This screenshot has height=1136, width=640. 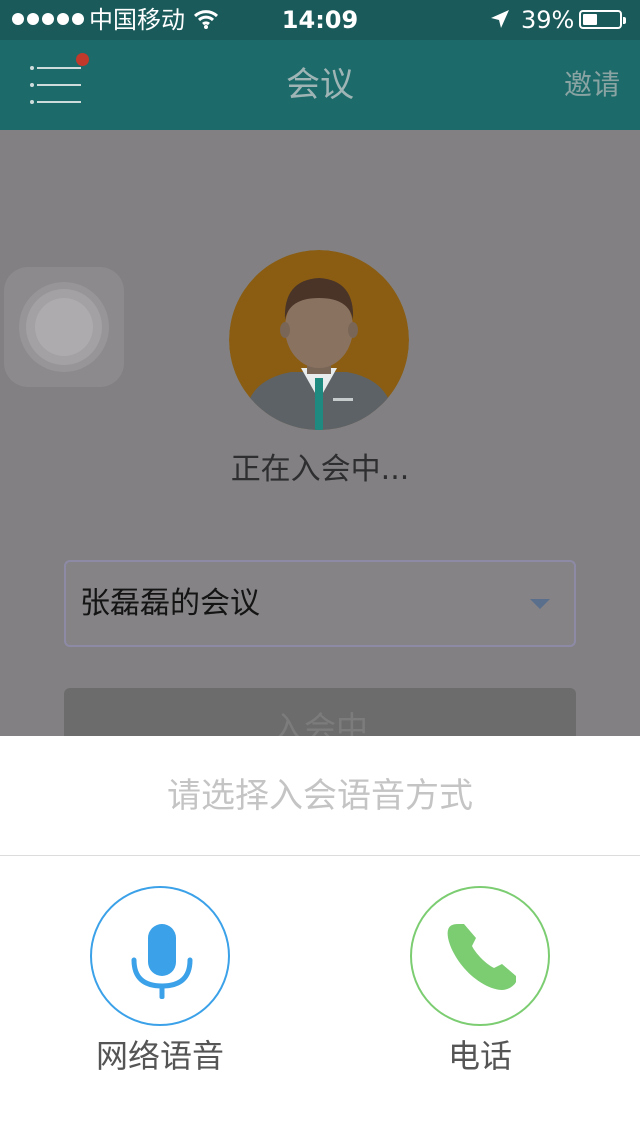 I want to click on phone-button, so click(x=480, y=956).